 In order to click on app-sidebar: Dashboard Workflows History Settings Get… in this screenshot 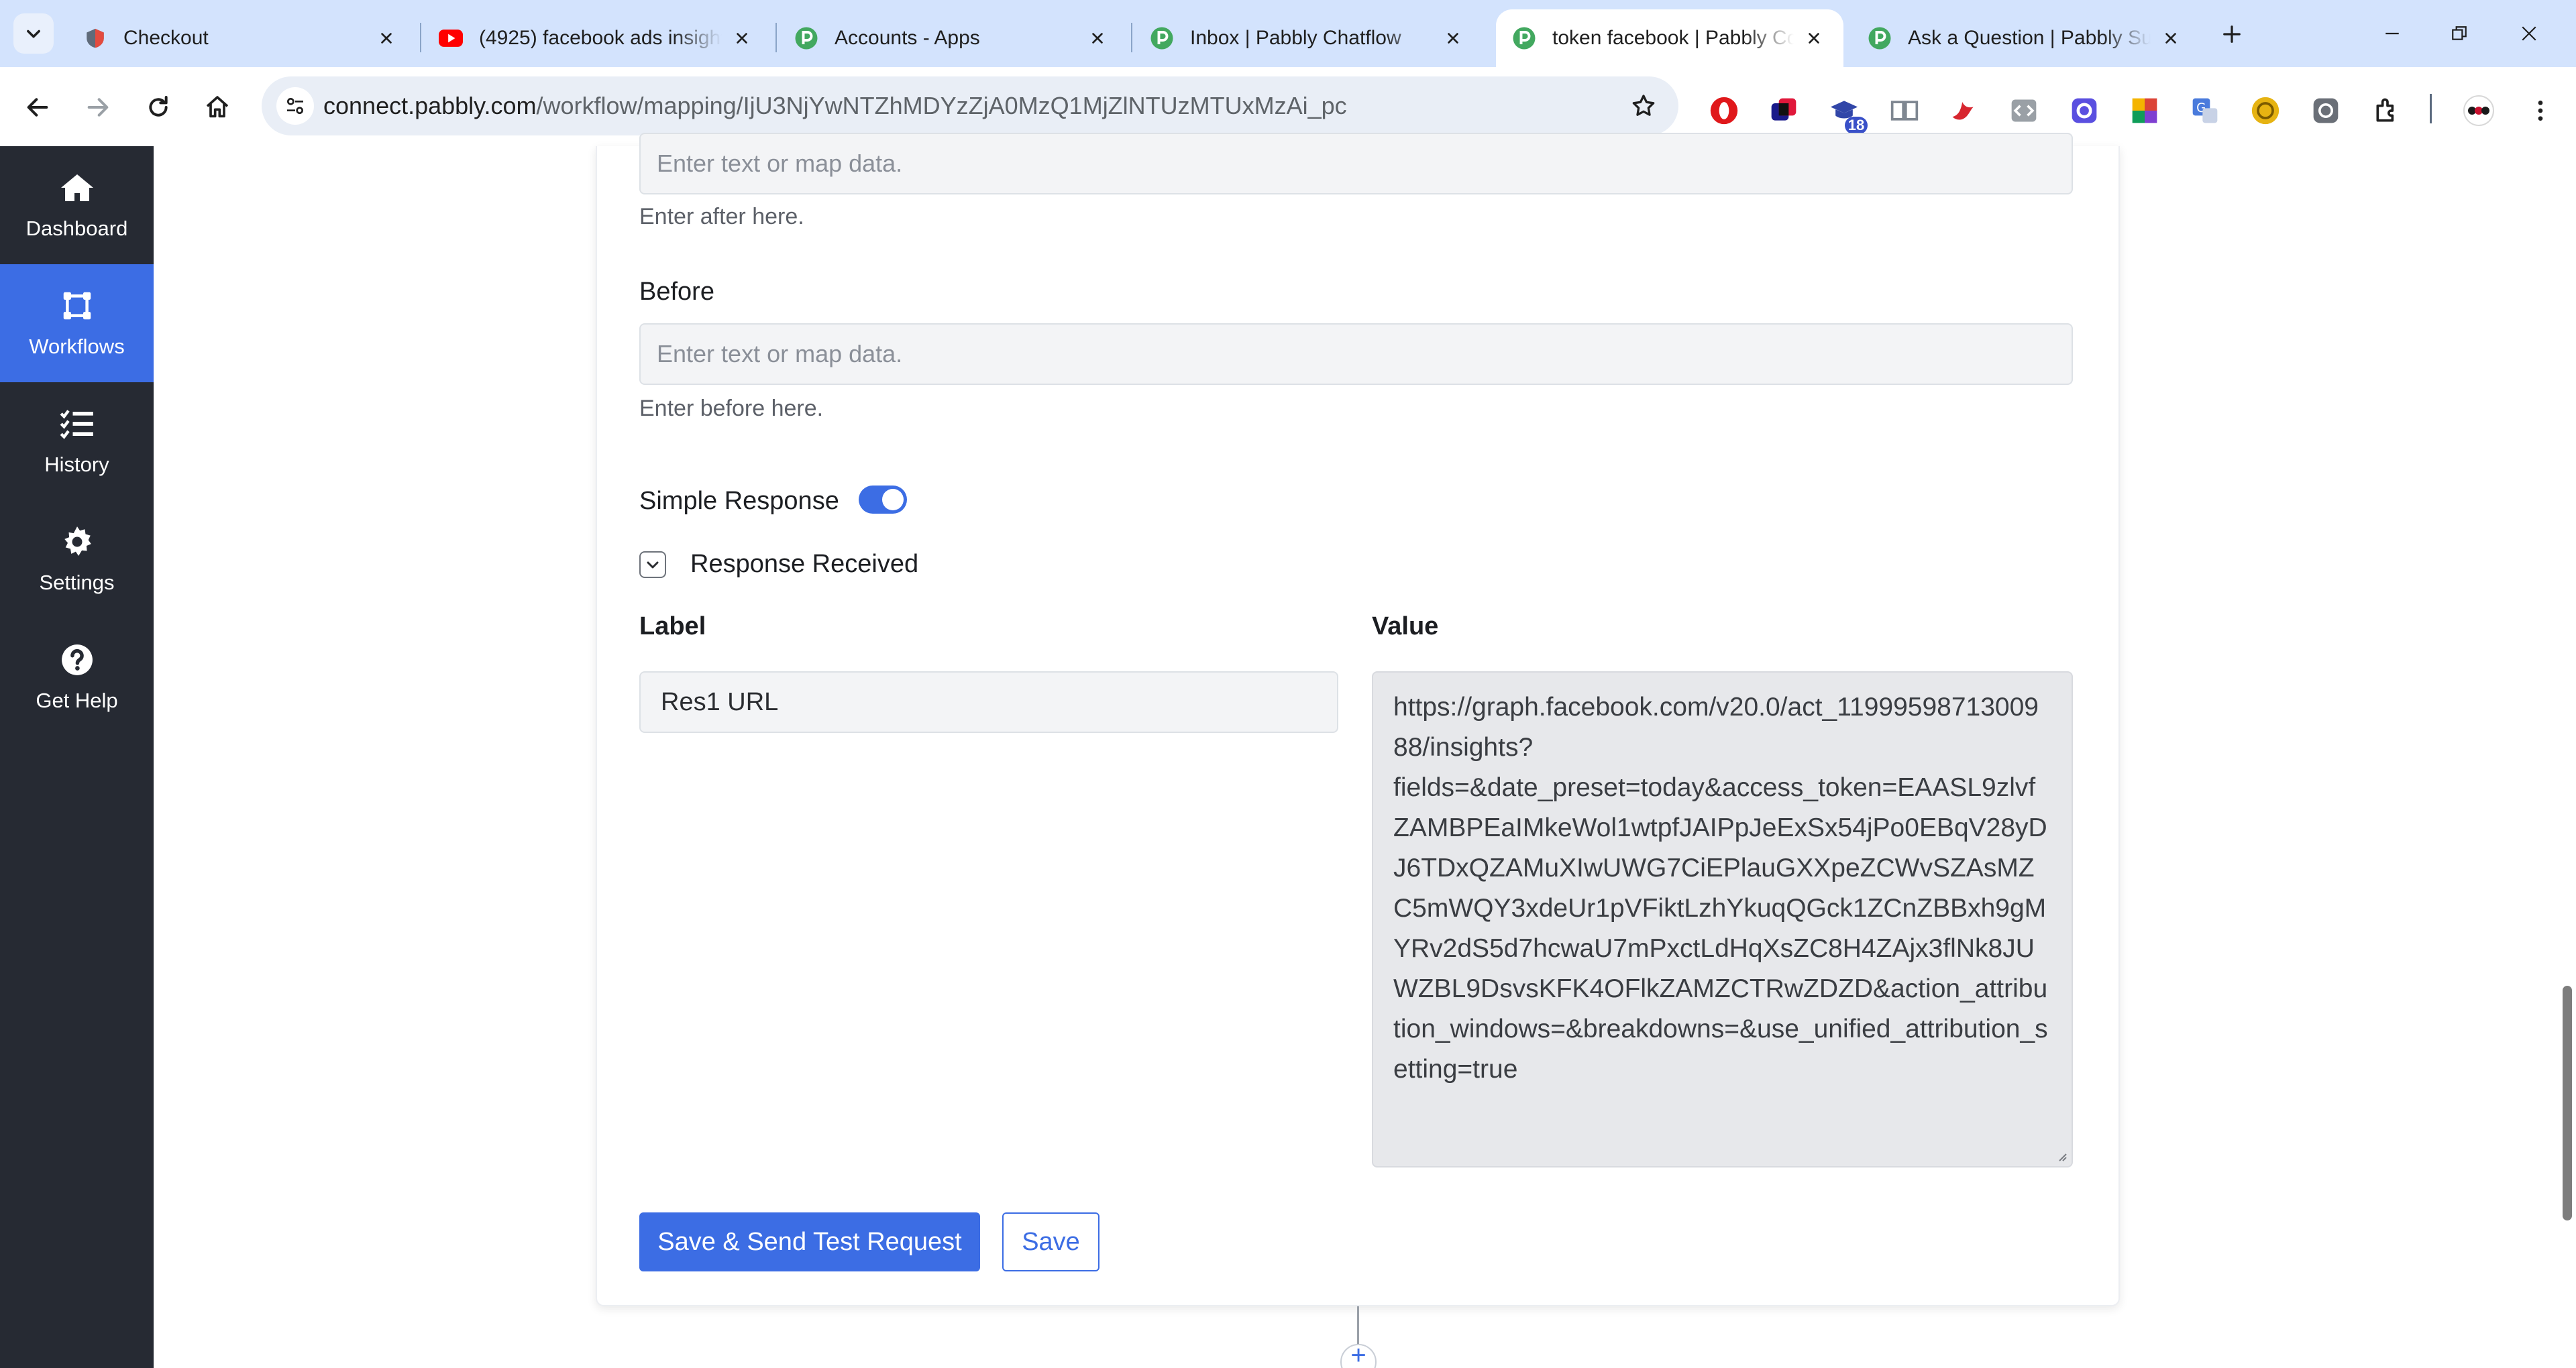, I will do `click(77, 757)`.